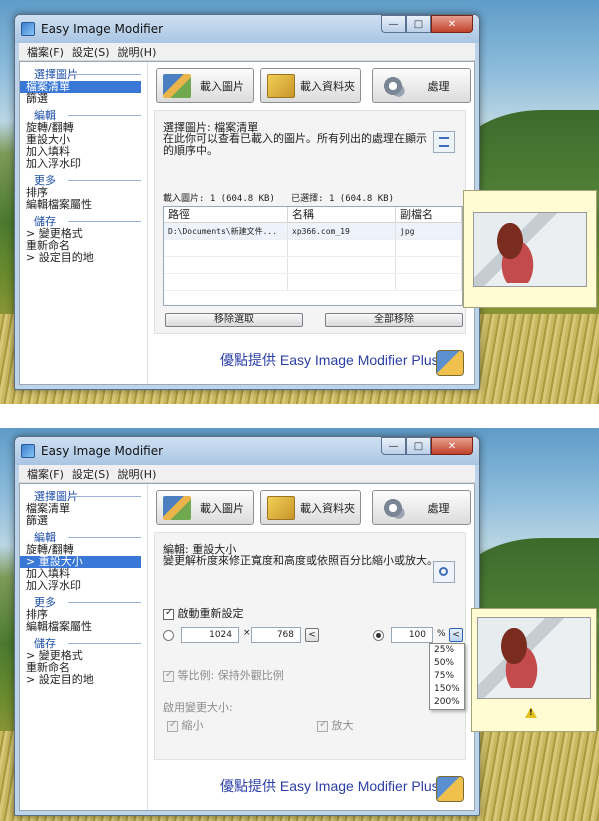  What do you see at coordinates (276, 635) in the screenshot?
I see `height-input: 768` at bounding box center [276, 635].